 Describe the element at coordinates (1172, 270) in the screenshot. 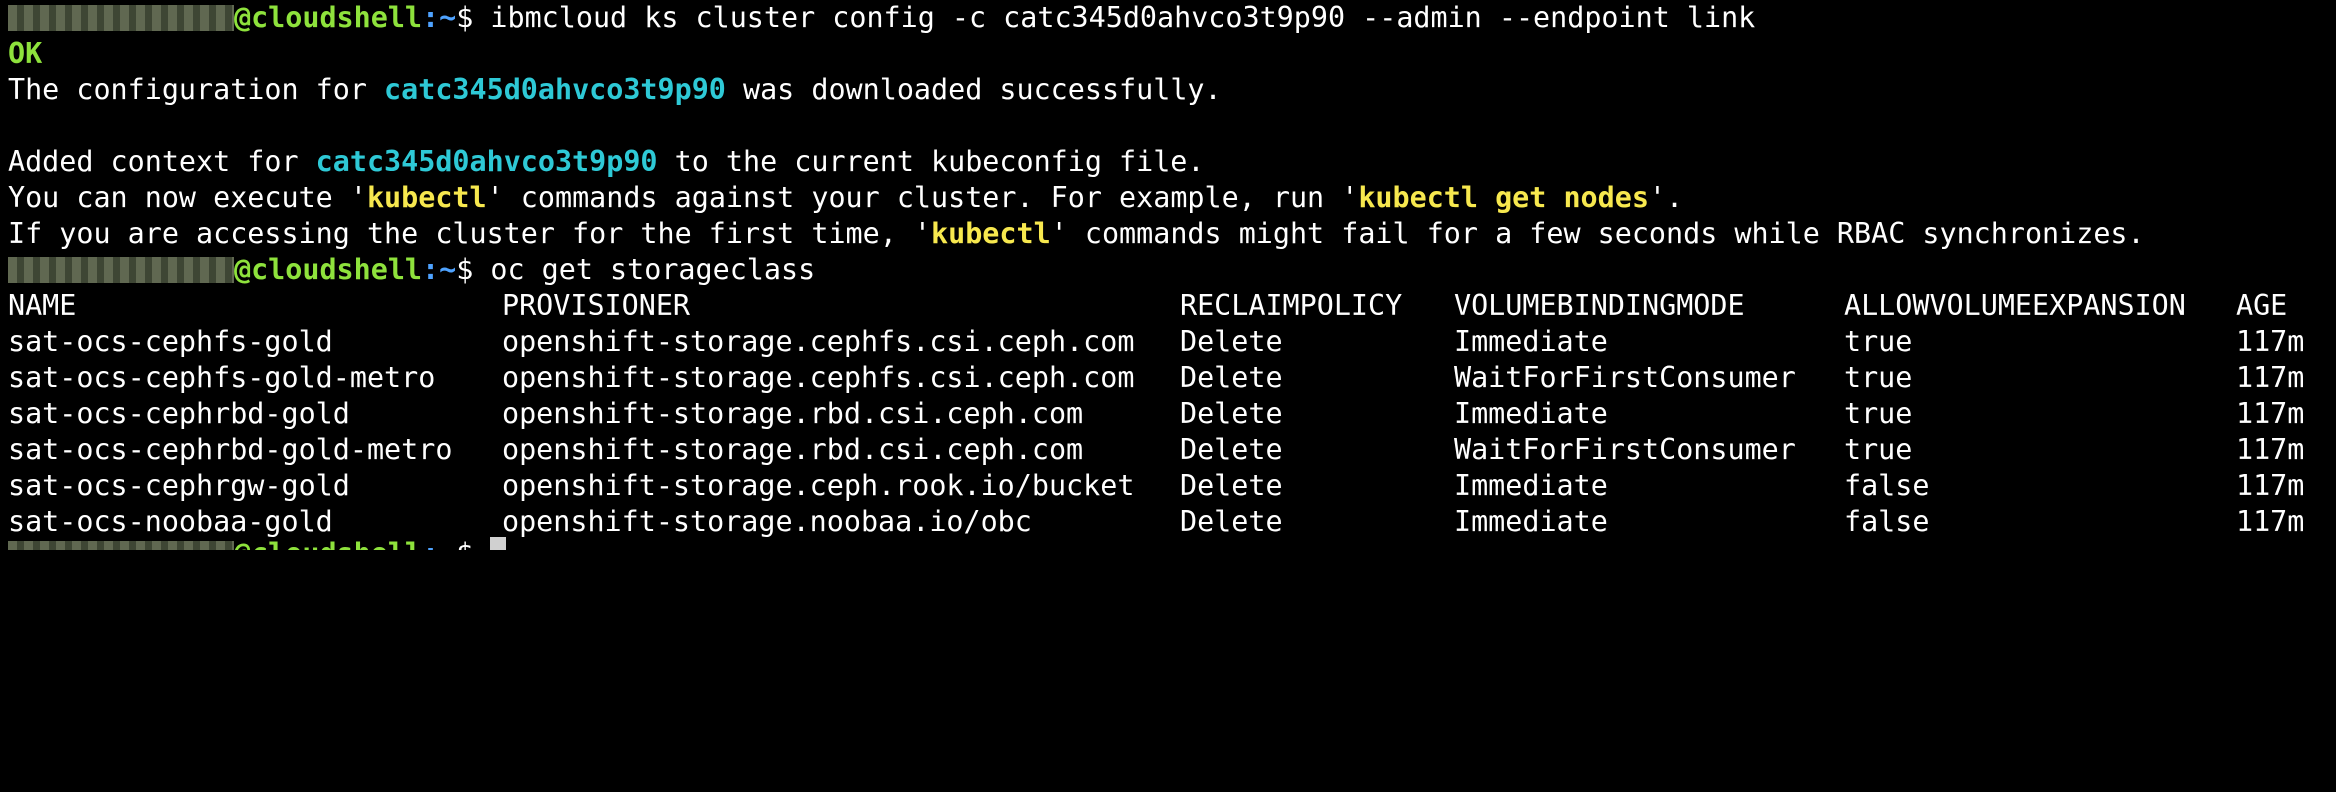

I see `prompt-line-2: @cloudshell:~$ oc get storageclass` at that location.